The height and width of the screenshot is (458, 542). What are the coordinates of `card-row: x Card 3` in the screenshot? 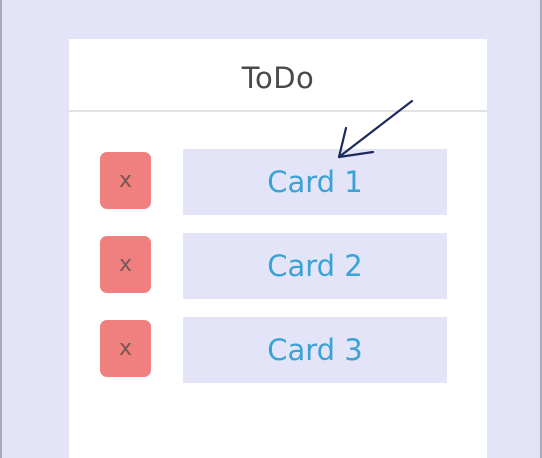 It's located at (278, 348).